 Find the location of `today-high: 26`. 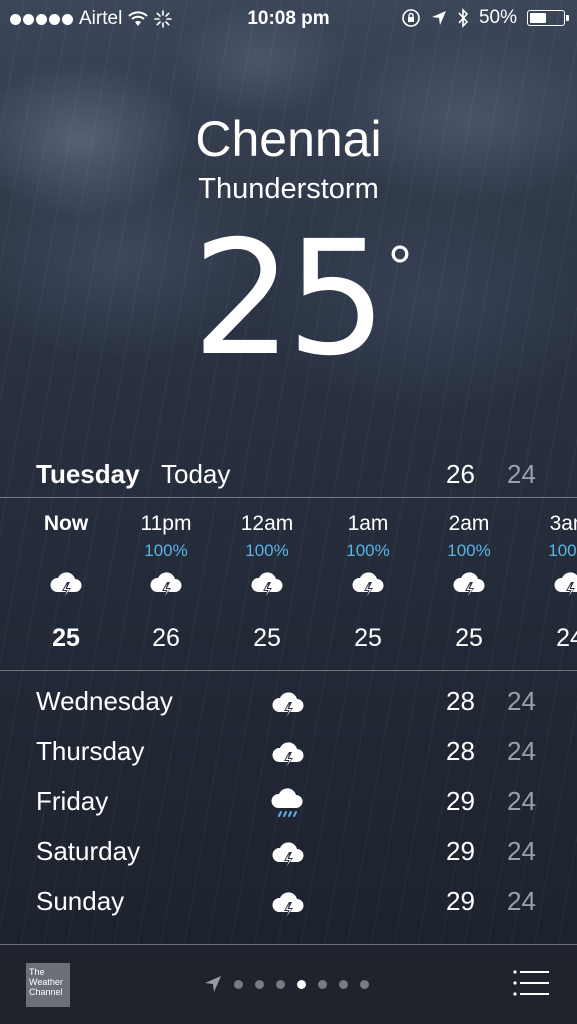

today-high: 26 is located at coordinates (460, 474).